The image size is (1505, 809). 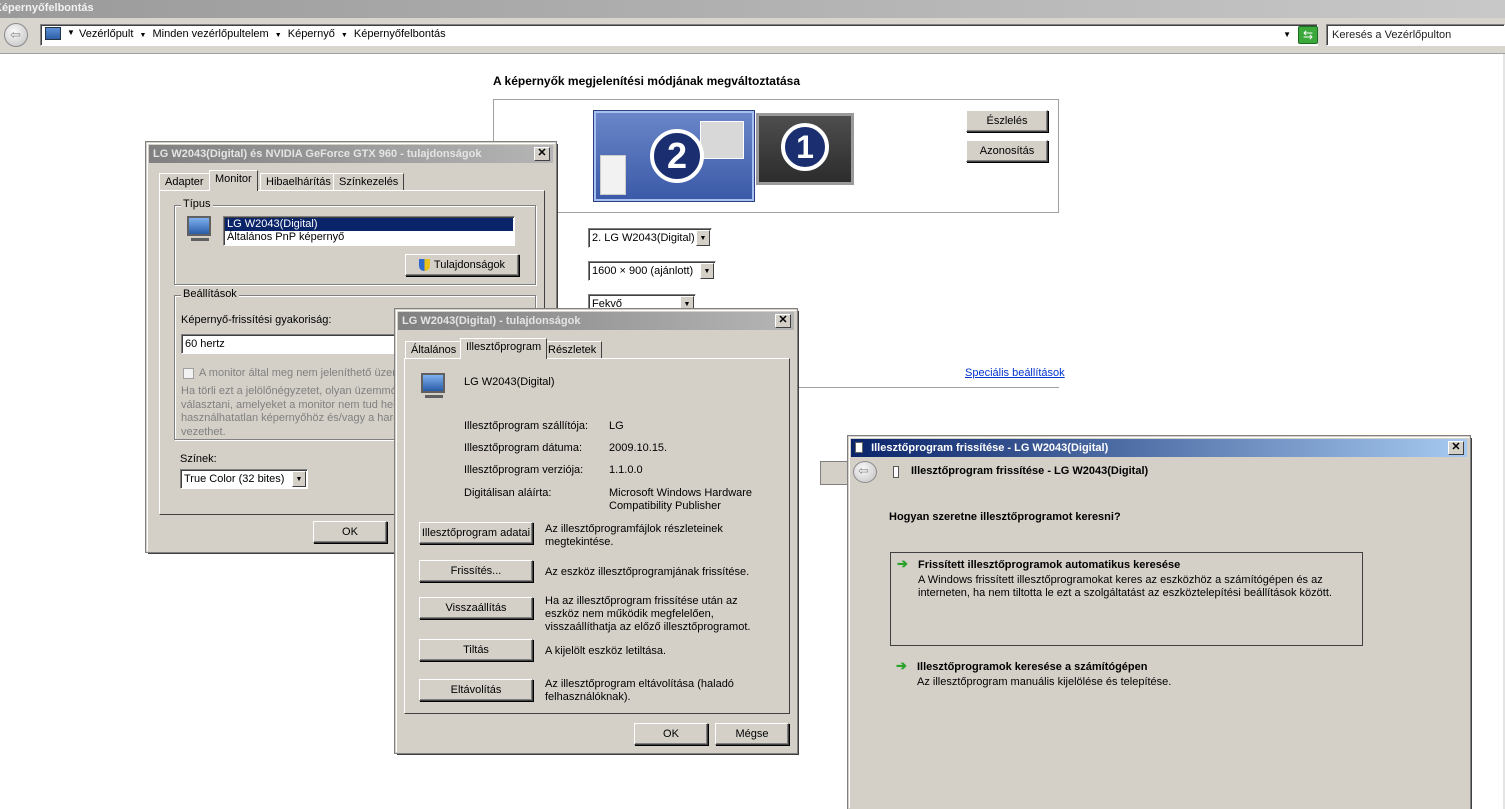 I want to click on tab-monitor: Monitor, so click(x=233, y=180).